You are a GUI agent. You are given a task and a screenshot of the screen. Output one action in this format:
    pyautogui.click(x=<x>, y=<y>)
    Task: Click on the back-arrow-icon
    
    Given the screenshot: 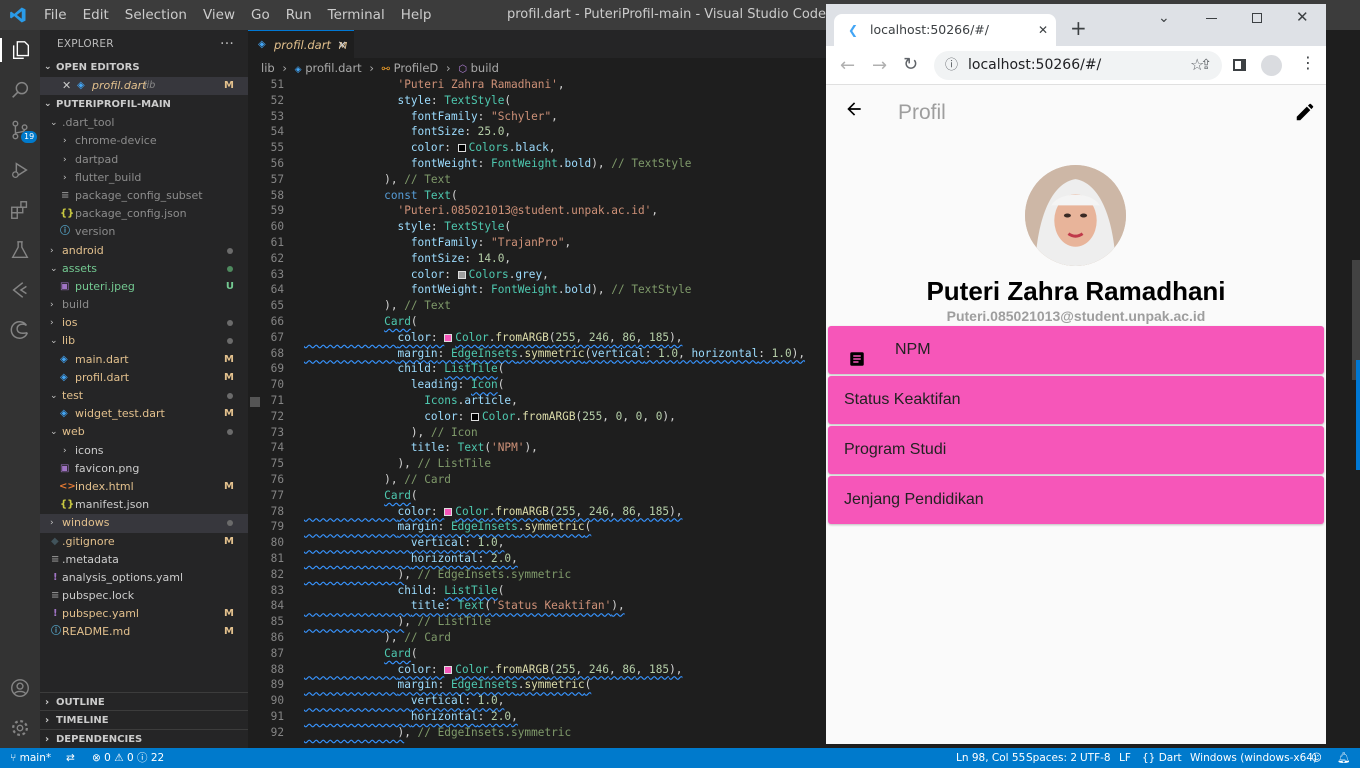 What is the action you would take?
    pyautogui.click(x=854, y=111)
    